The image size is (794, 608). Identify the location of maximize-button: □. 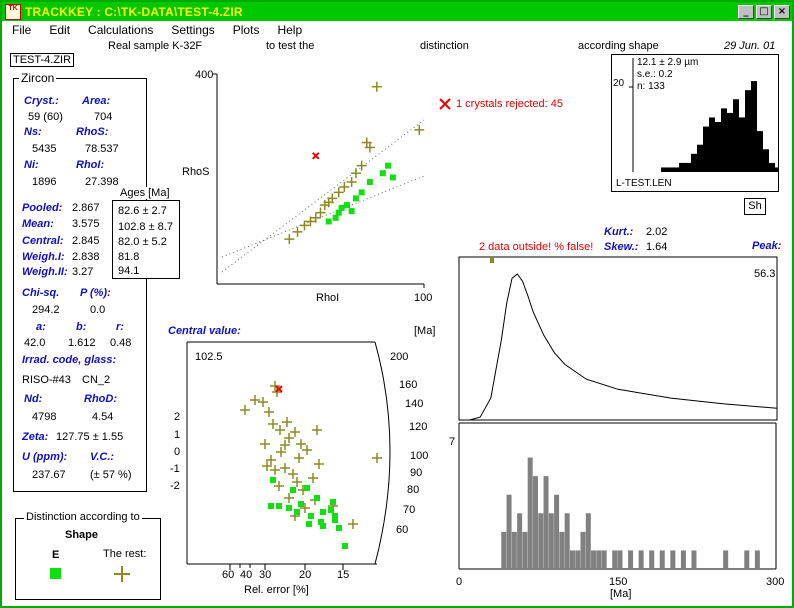
(764, 11).